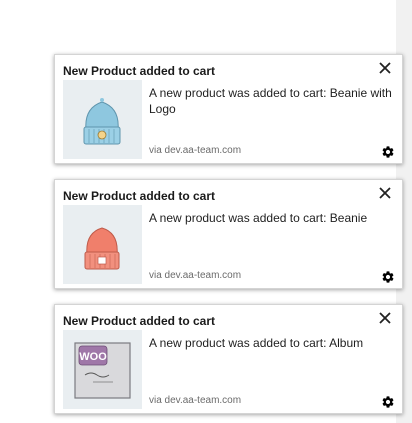  I want to click on album-logo-text: WOO, so click(93, 357).